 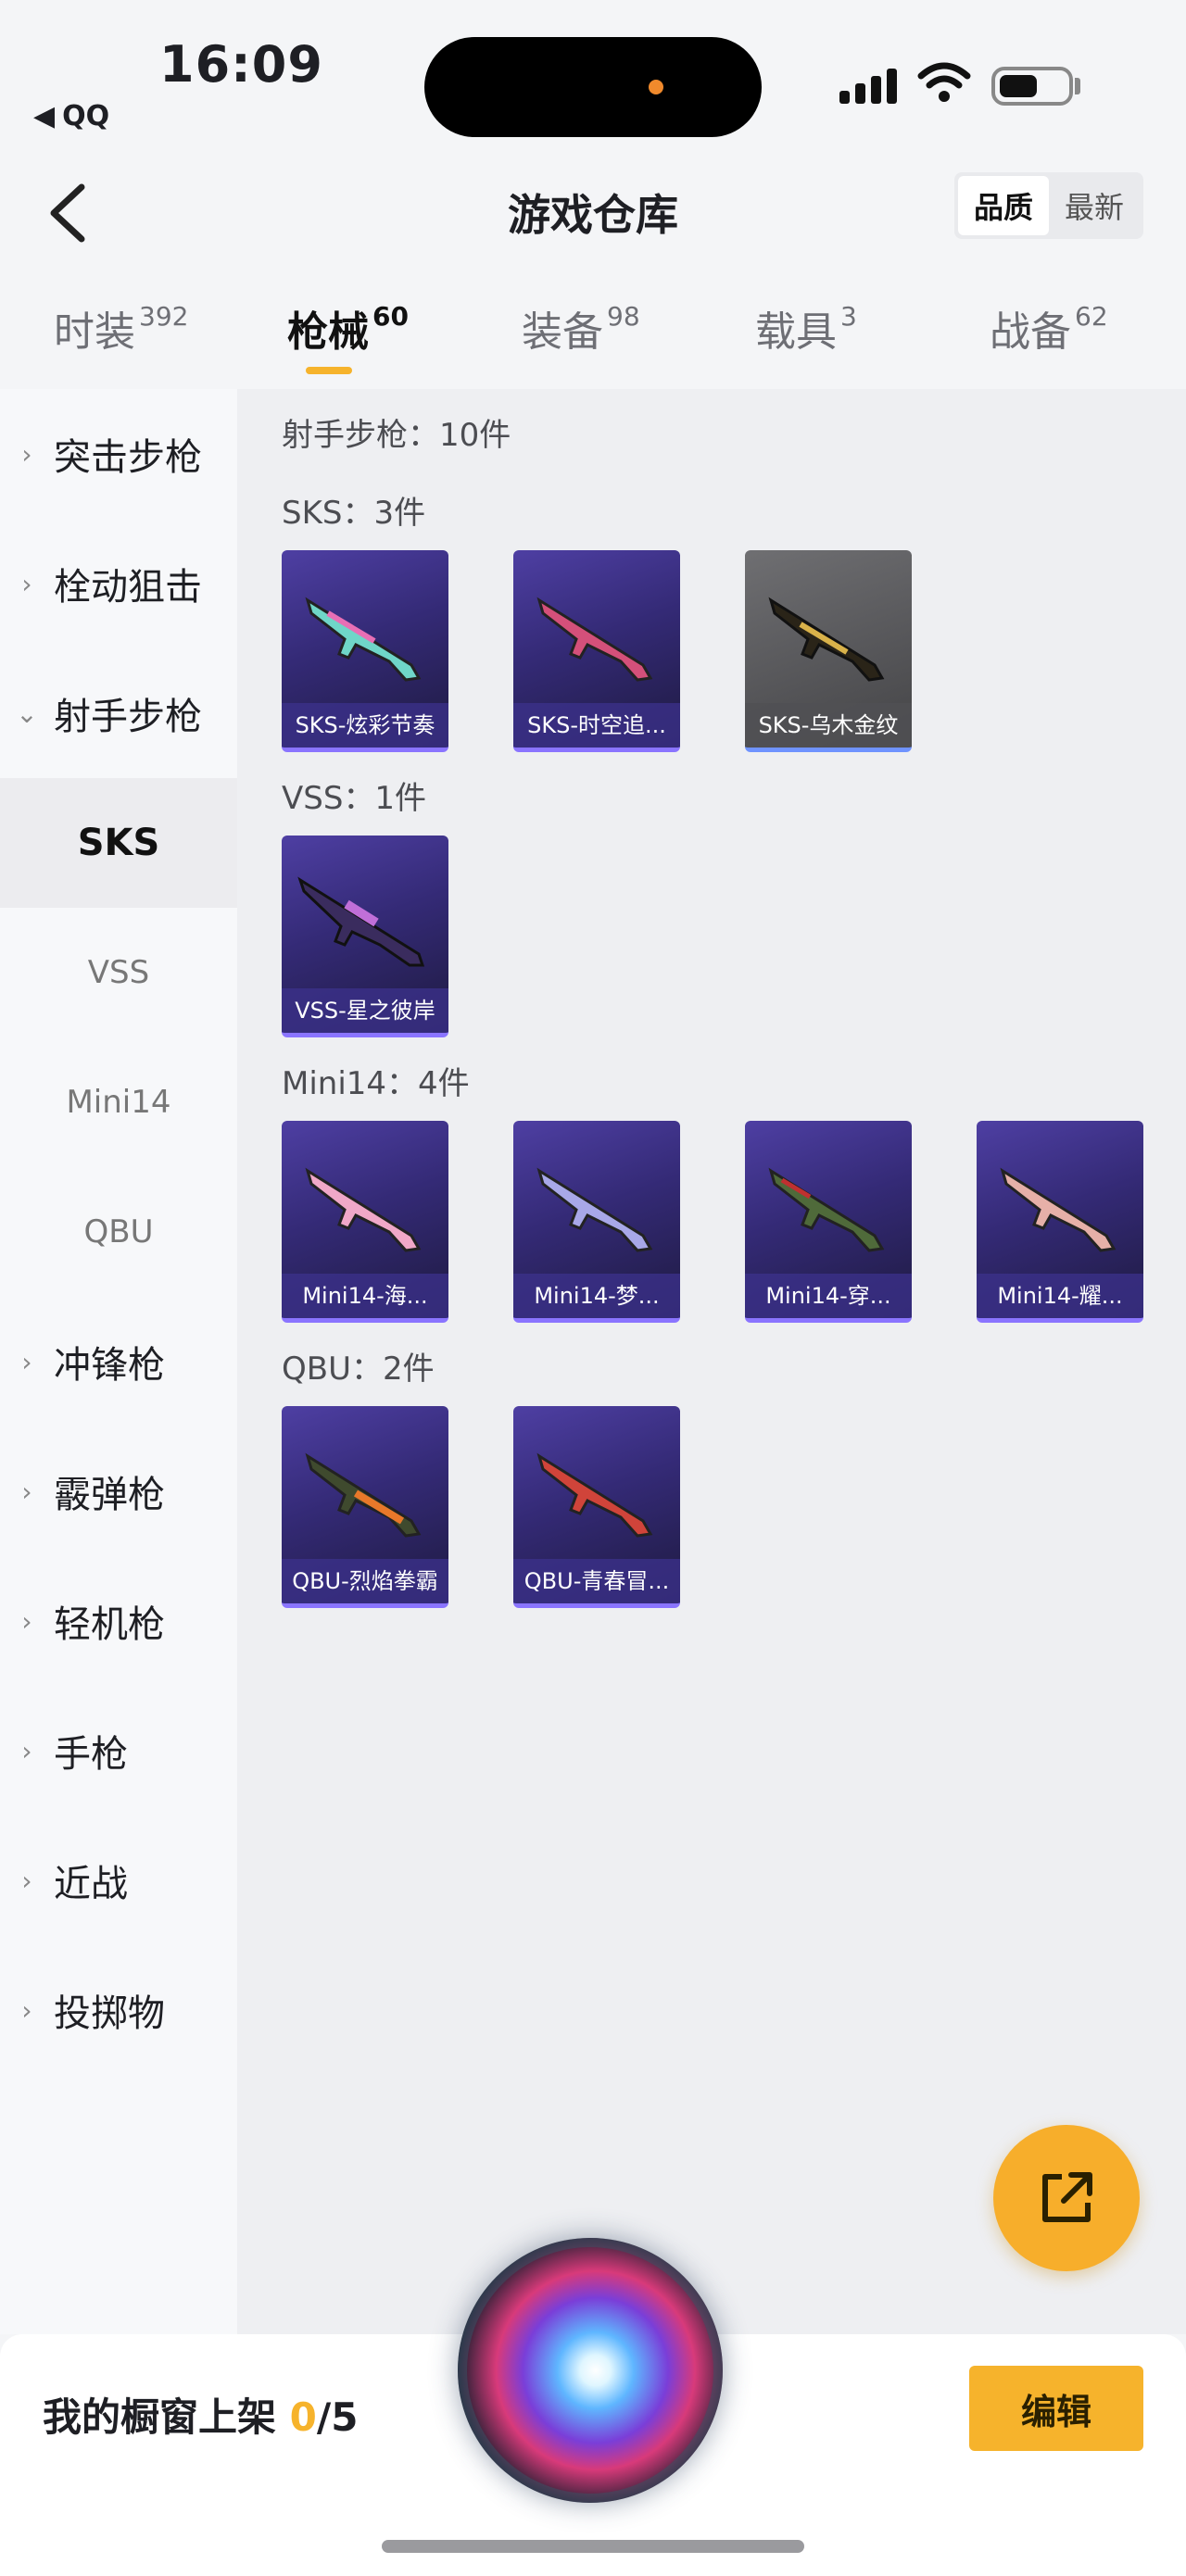 What do you see at coordinates (365, 1010) in the screenshot?
I see `item-card-label: VSS-星之彼岸` at bounding box center [365, 1010].